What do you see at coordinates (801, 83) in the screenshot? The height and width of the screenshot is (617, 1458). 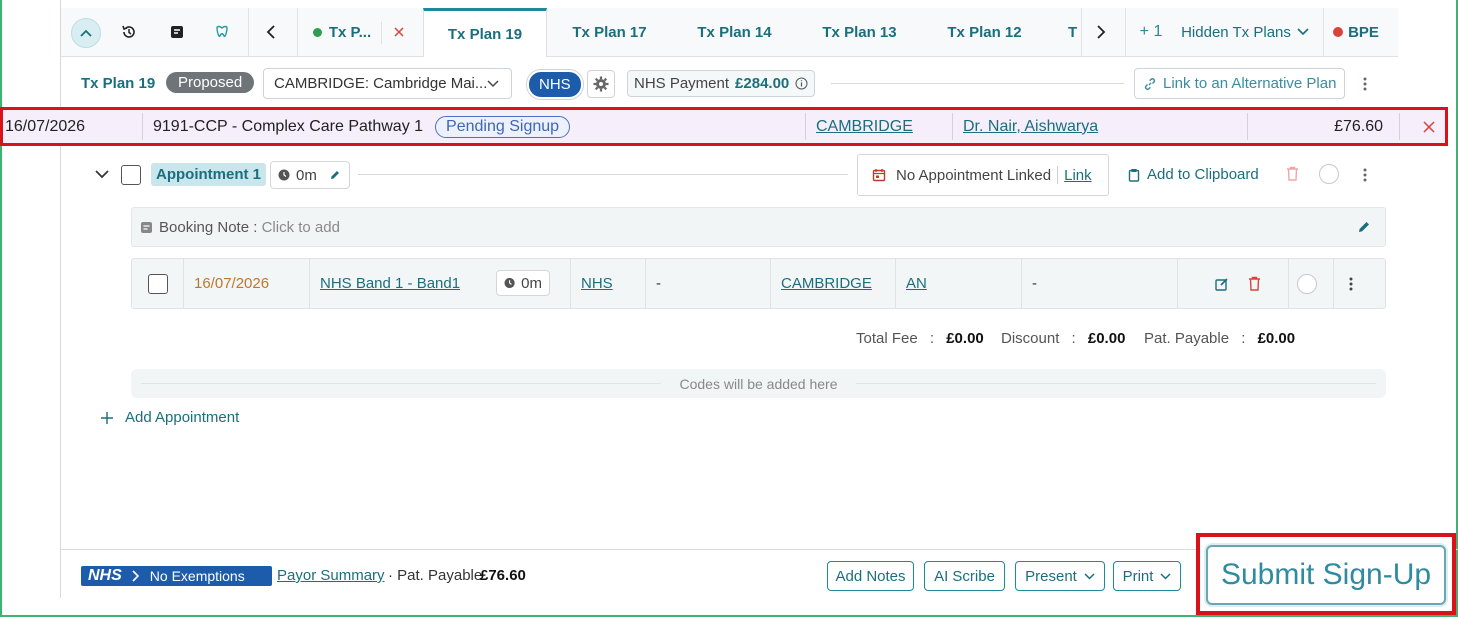 I see `info-icon` at bounding box center [801, 83].